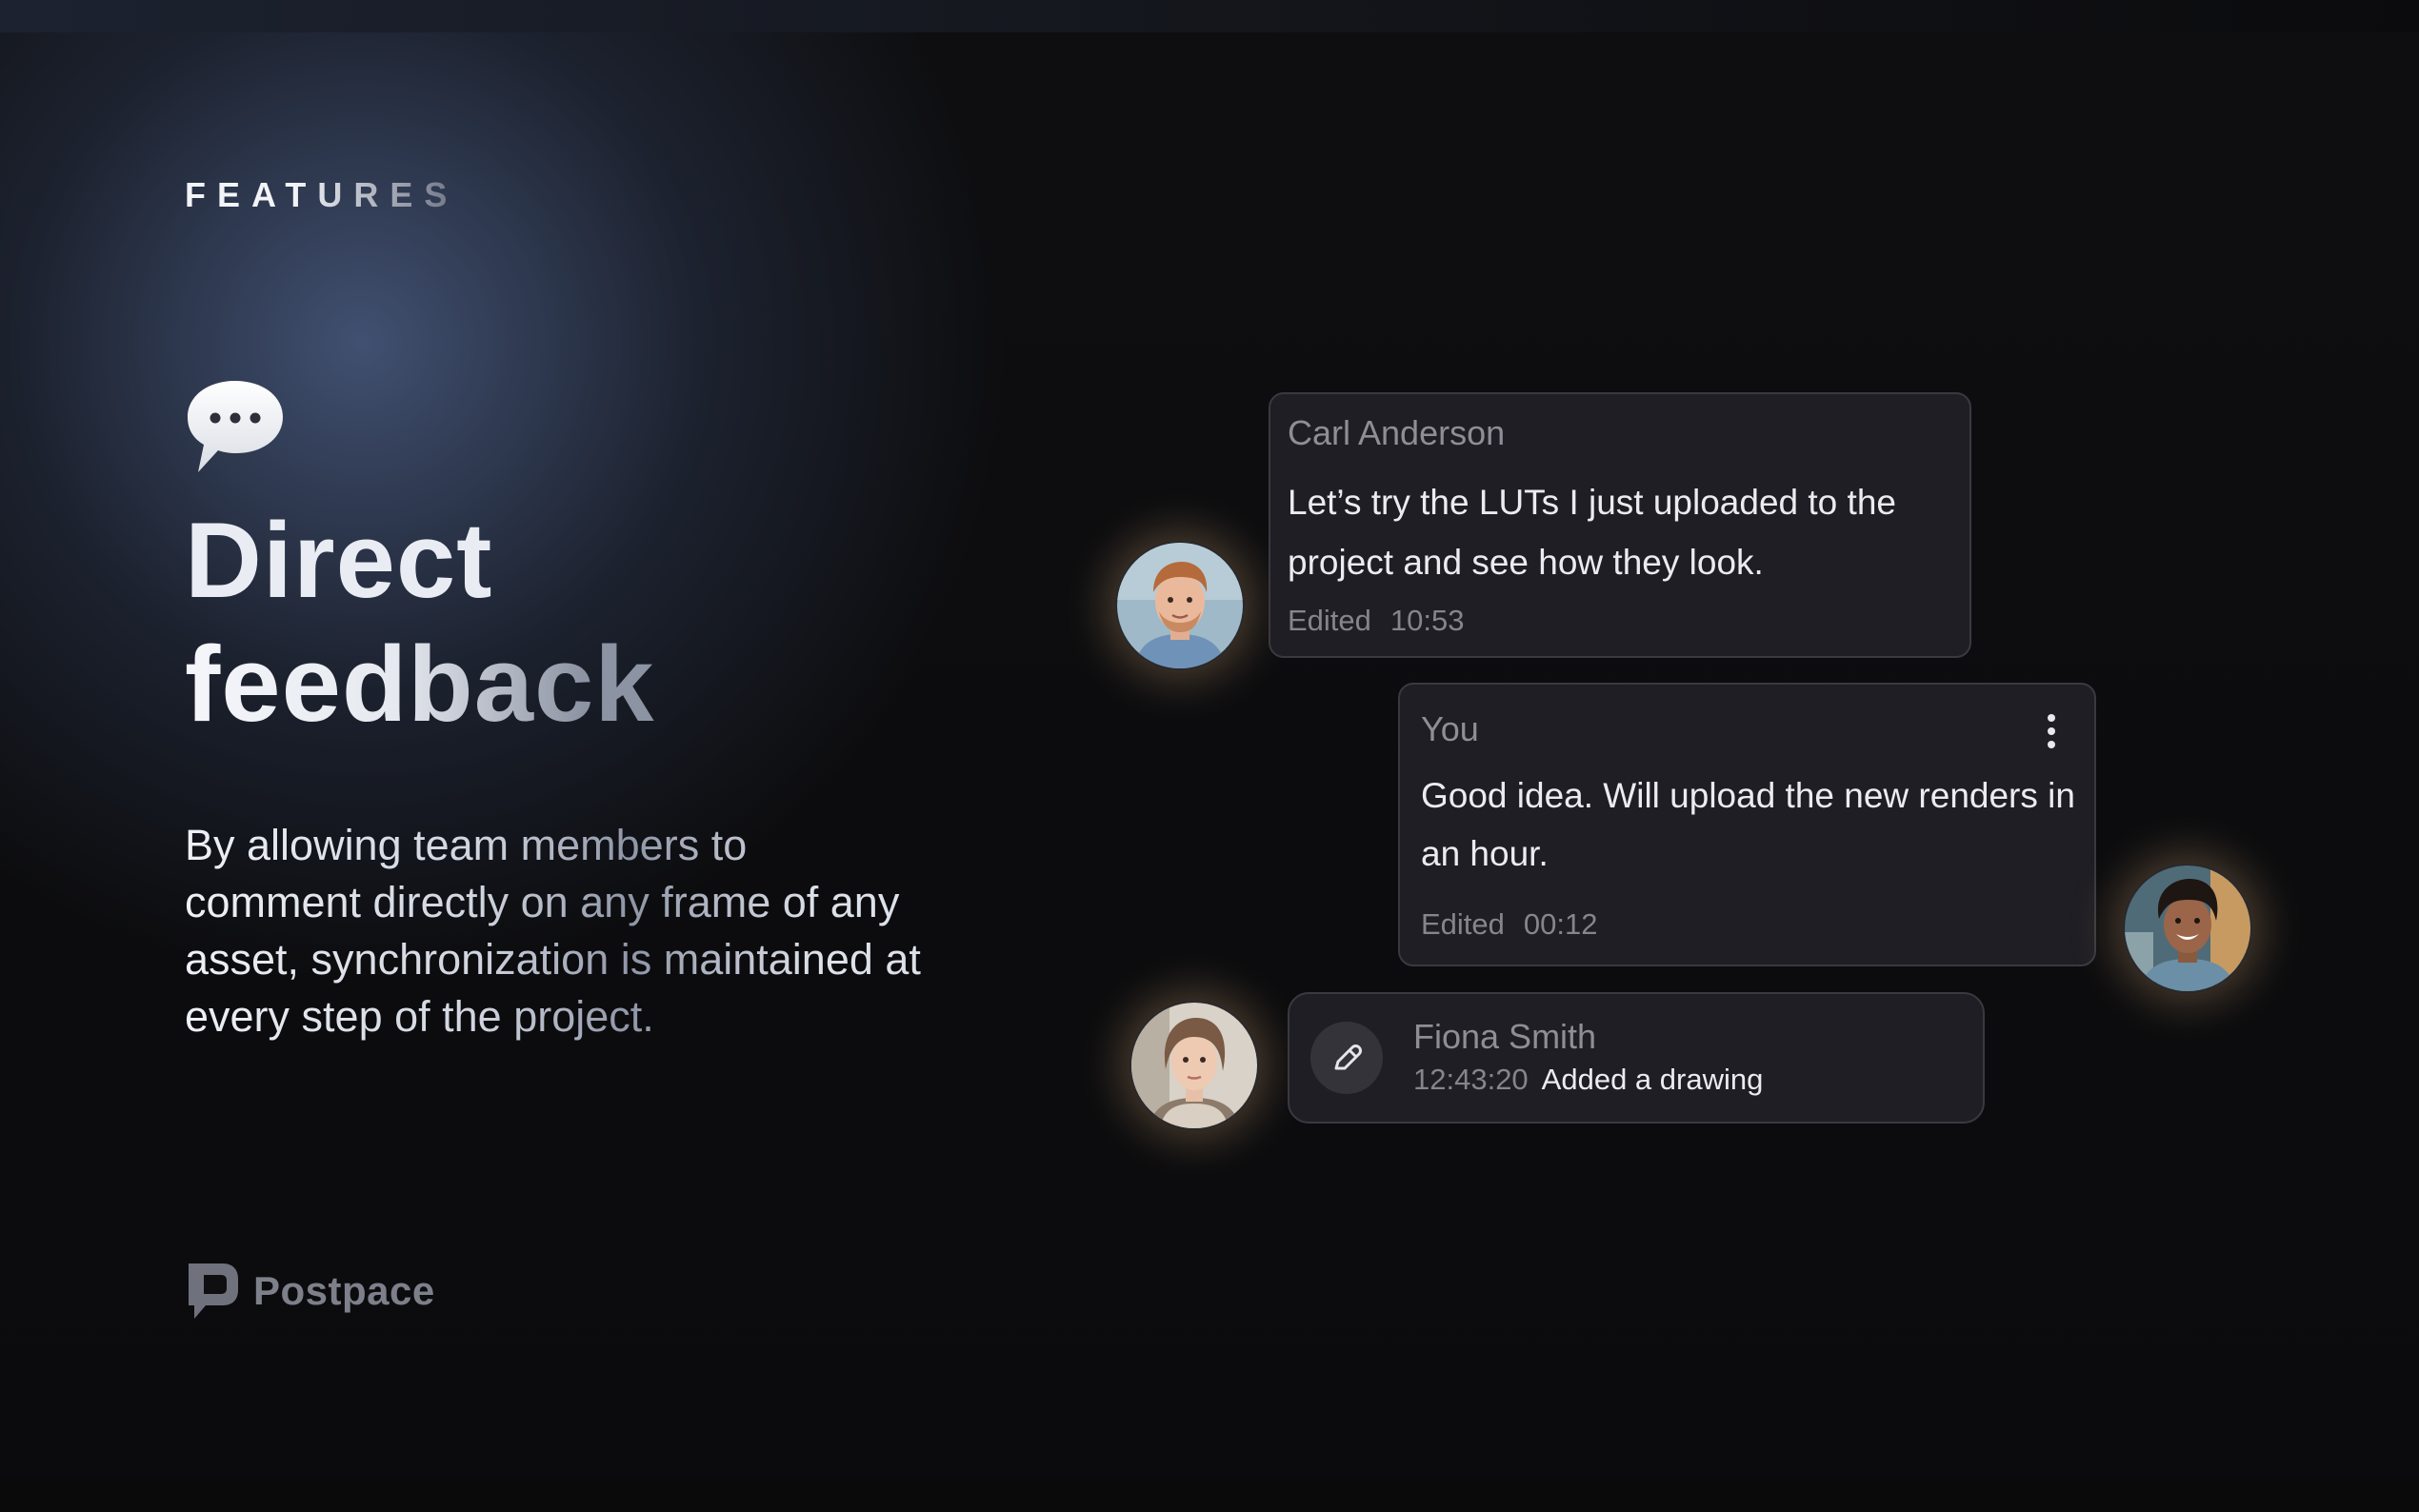  What do you see at coordinates (1509, 924) in the screenshot?
I see `comment-meta: Edited 00:12` at bounding box center [1509, 924].